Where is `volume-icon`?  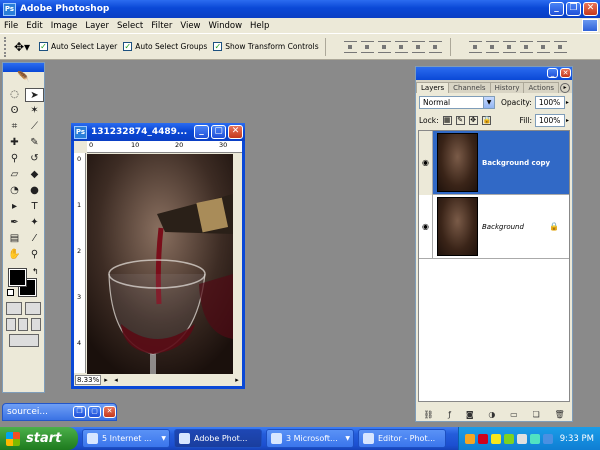
volume-icon is located at coordinates (521, 438).